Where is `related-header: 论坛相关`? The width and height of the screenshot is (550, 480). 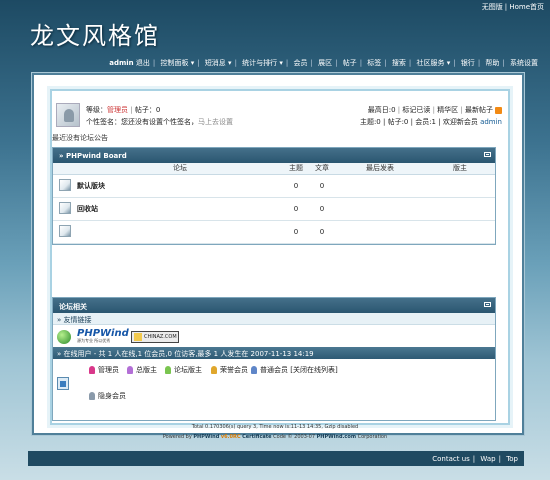 related-header: 论坛相关 is located at coordinates (274, 305).